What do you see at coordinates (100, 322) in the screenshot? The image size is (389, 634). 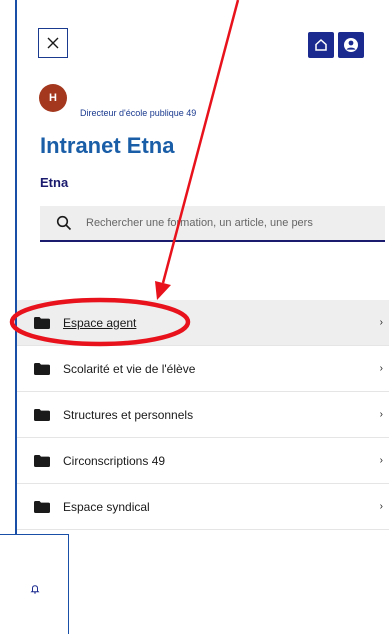 I see `menu-item-label: Espace agent` at bounding box center [100, 322].